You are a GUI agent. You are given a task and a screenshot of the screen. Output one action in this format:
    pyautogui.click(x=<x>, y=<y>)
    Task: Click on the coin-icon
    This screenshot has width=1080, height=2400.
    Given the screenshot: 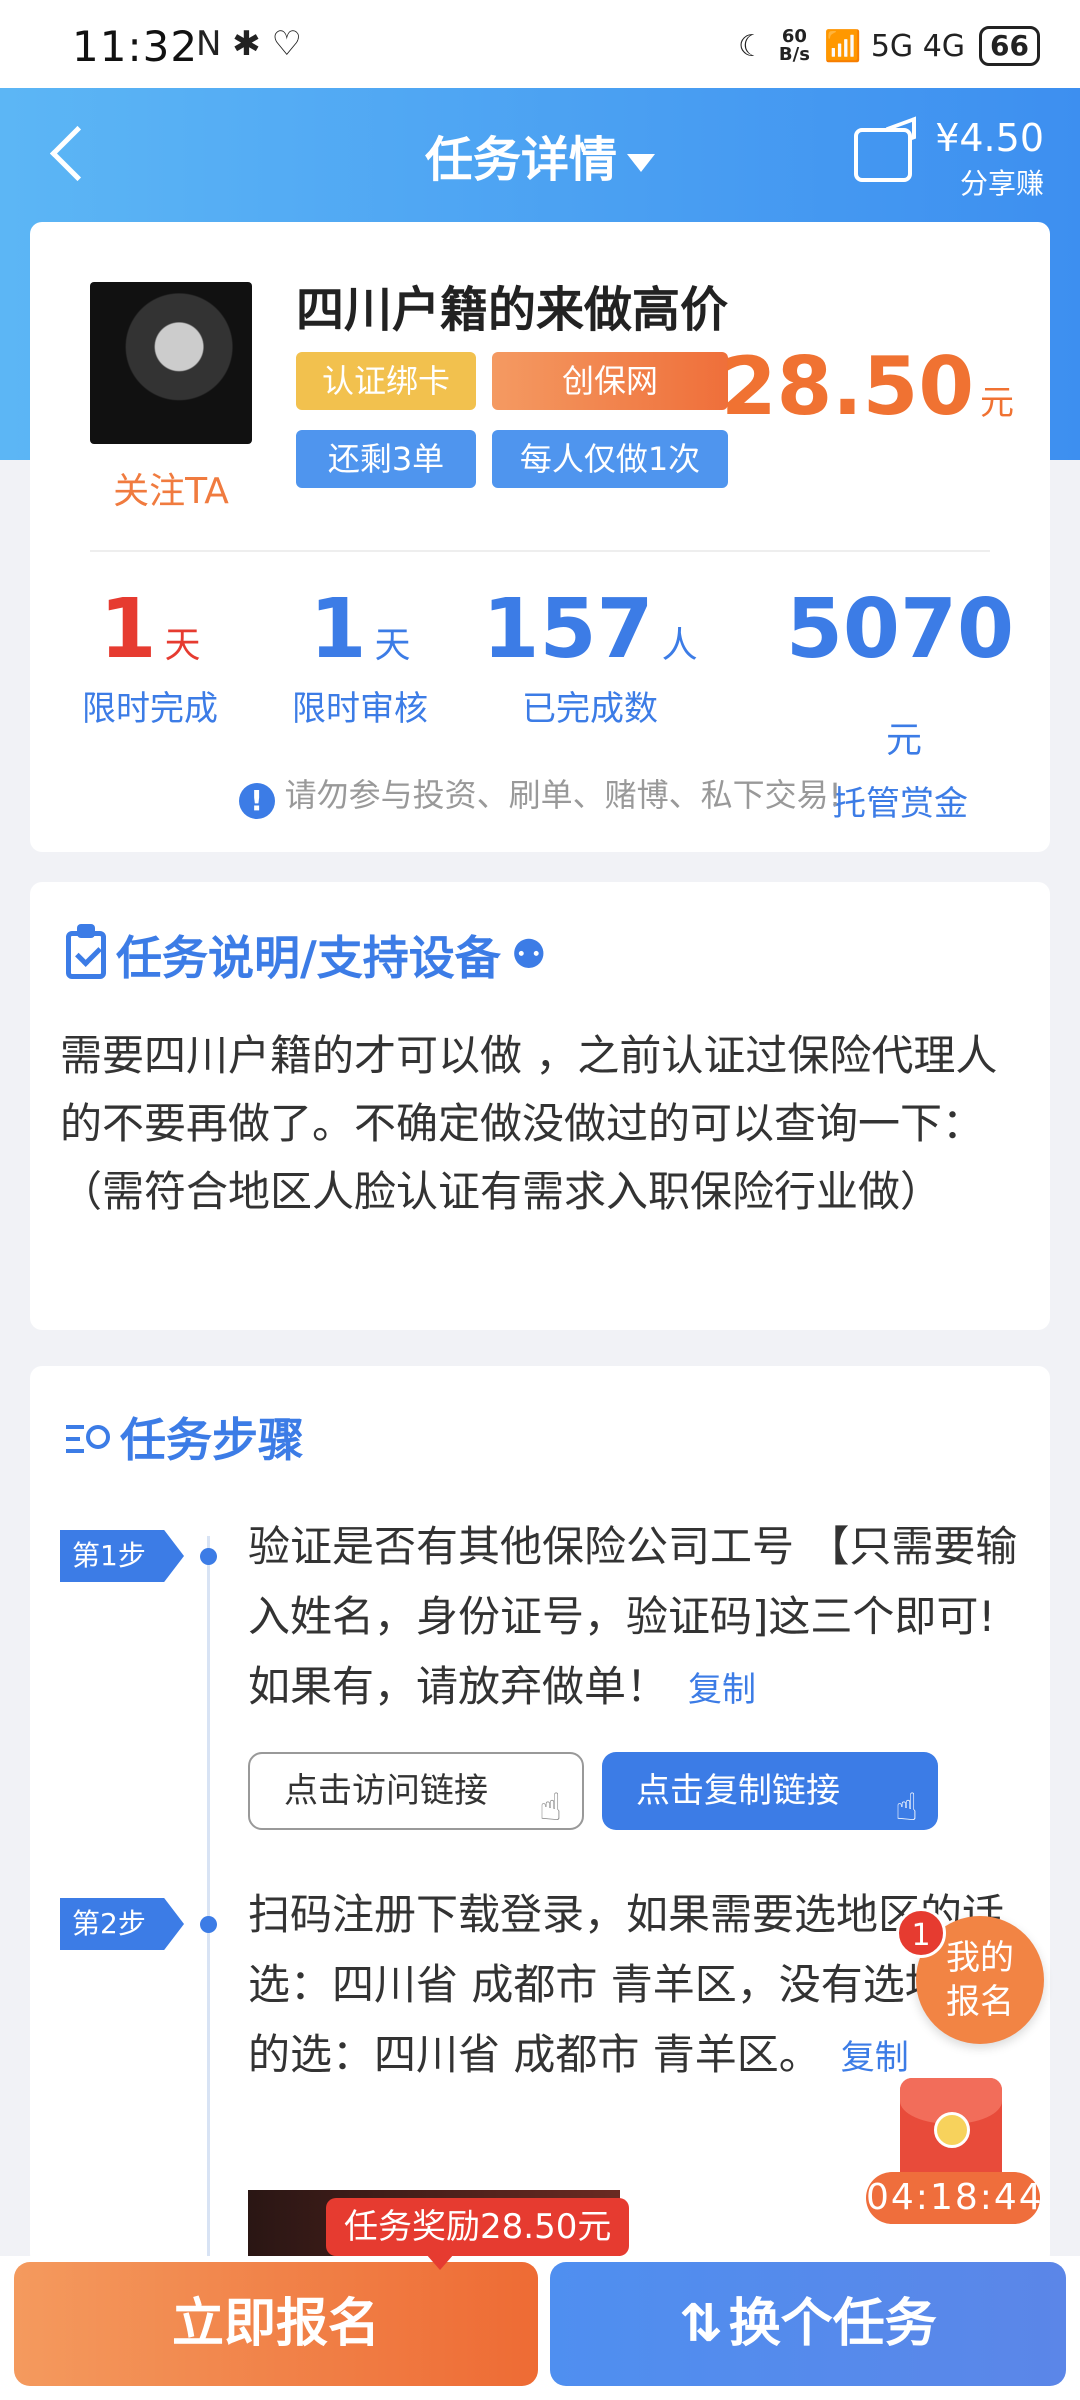 What is the action you would take?
    pyautogui.click(x=952, y=2130)
    